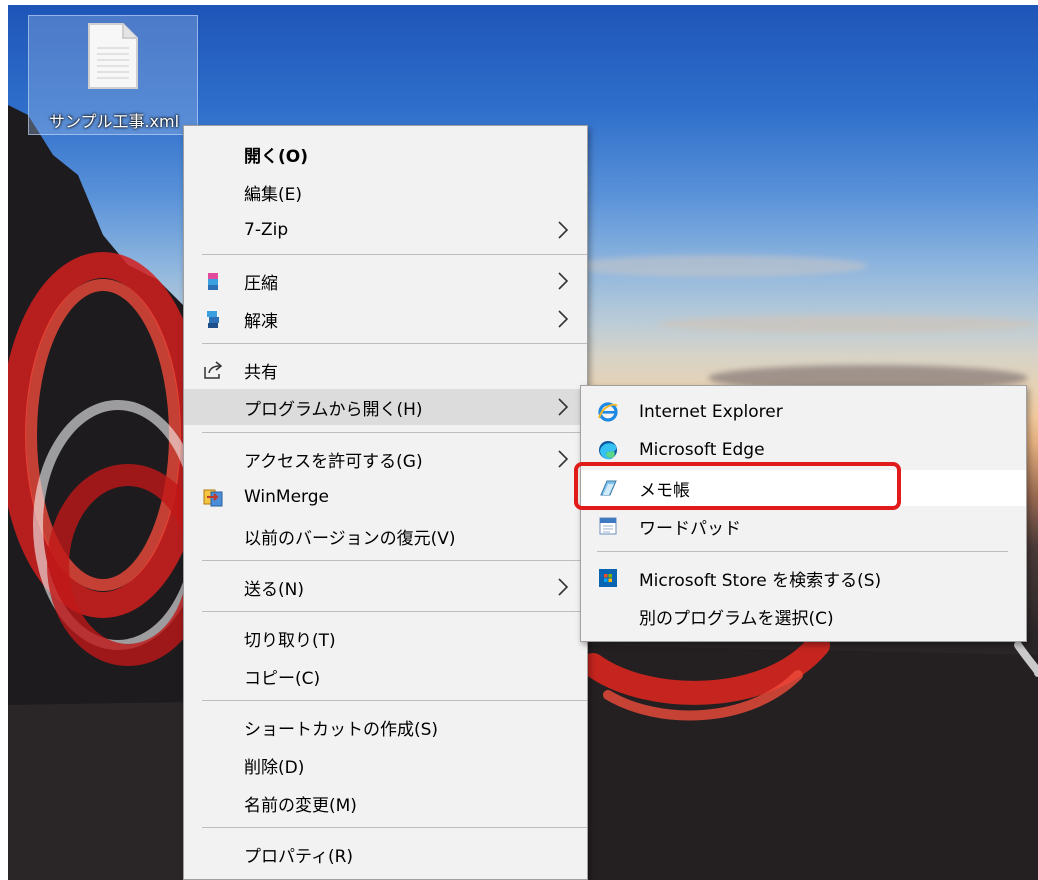 Image resolution: width=1038 pixels, height=880 pixels. What do you see at coordinates (385, 676) in the screenshot?
I see `menu-item-copy: コピー(C)` at bounding box center [385, 676].